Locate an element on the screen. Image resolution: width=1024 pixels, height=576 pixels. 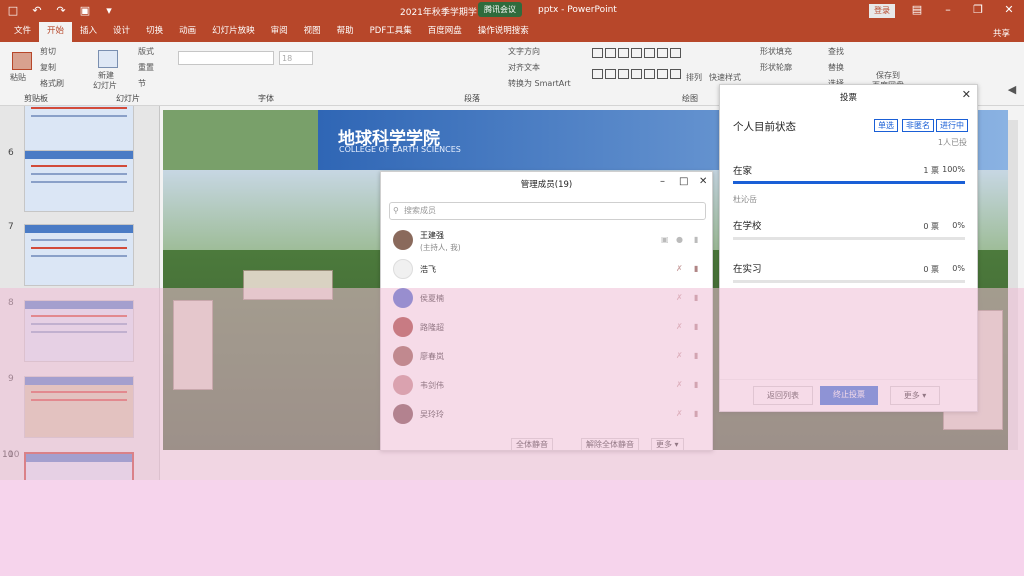
tab-slideshow: 幻灯片放映 is located at coordinates (233, 32).